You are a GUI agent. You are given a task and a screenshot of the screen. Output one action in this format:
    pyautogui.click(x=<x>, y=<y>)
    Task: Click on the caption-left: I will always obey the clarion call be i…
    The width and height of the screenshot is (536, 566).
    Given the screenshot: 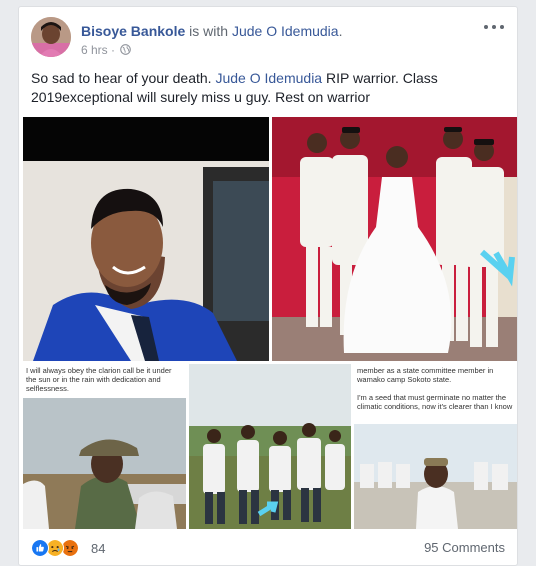 What is the action you would take?
    pyautogui.click(x=99, y=379)
    